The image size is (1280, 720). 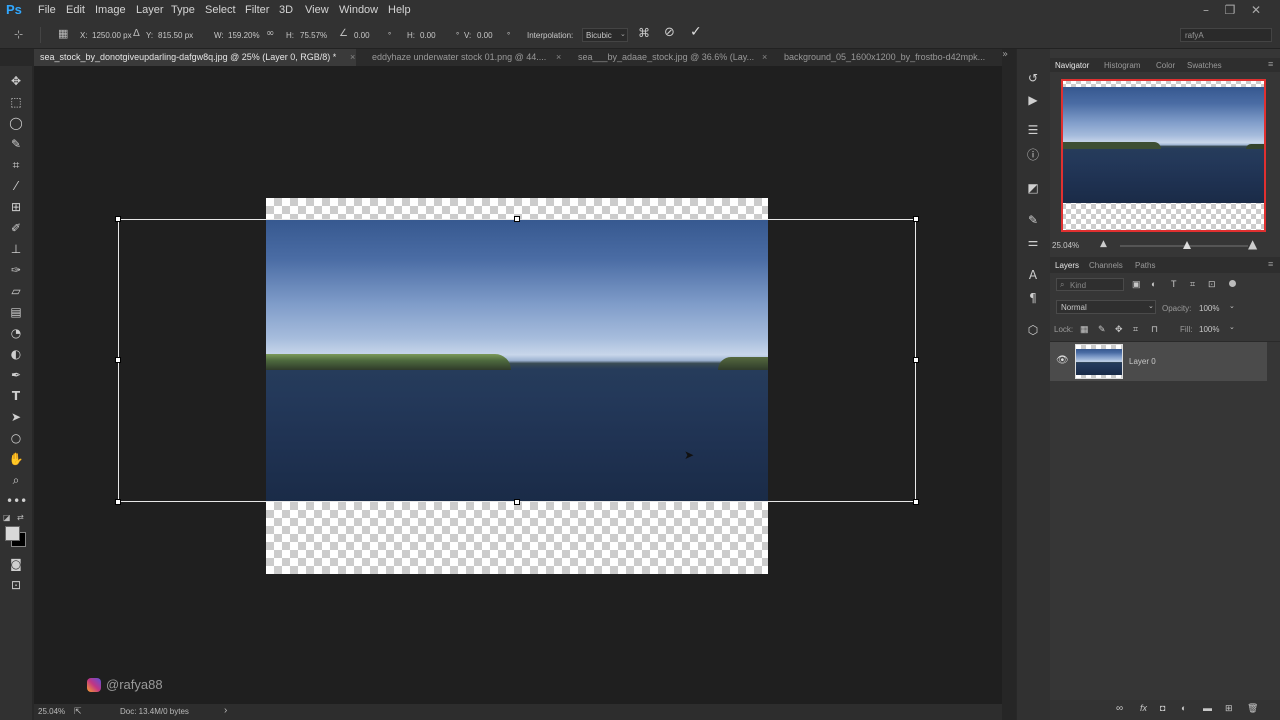 What do you see at coordinates (7, 517) in the screenshot?
I see `default-colors-icon: ◪` at bounding box center [7, 517].